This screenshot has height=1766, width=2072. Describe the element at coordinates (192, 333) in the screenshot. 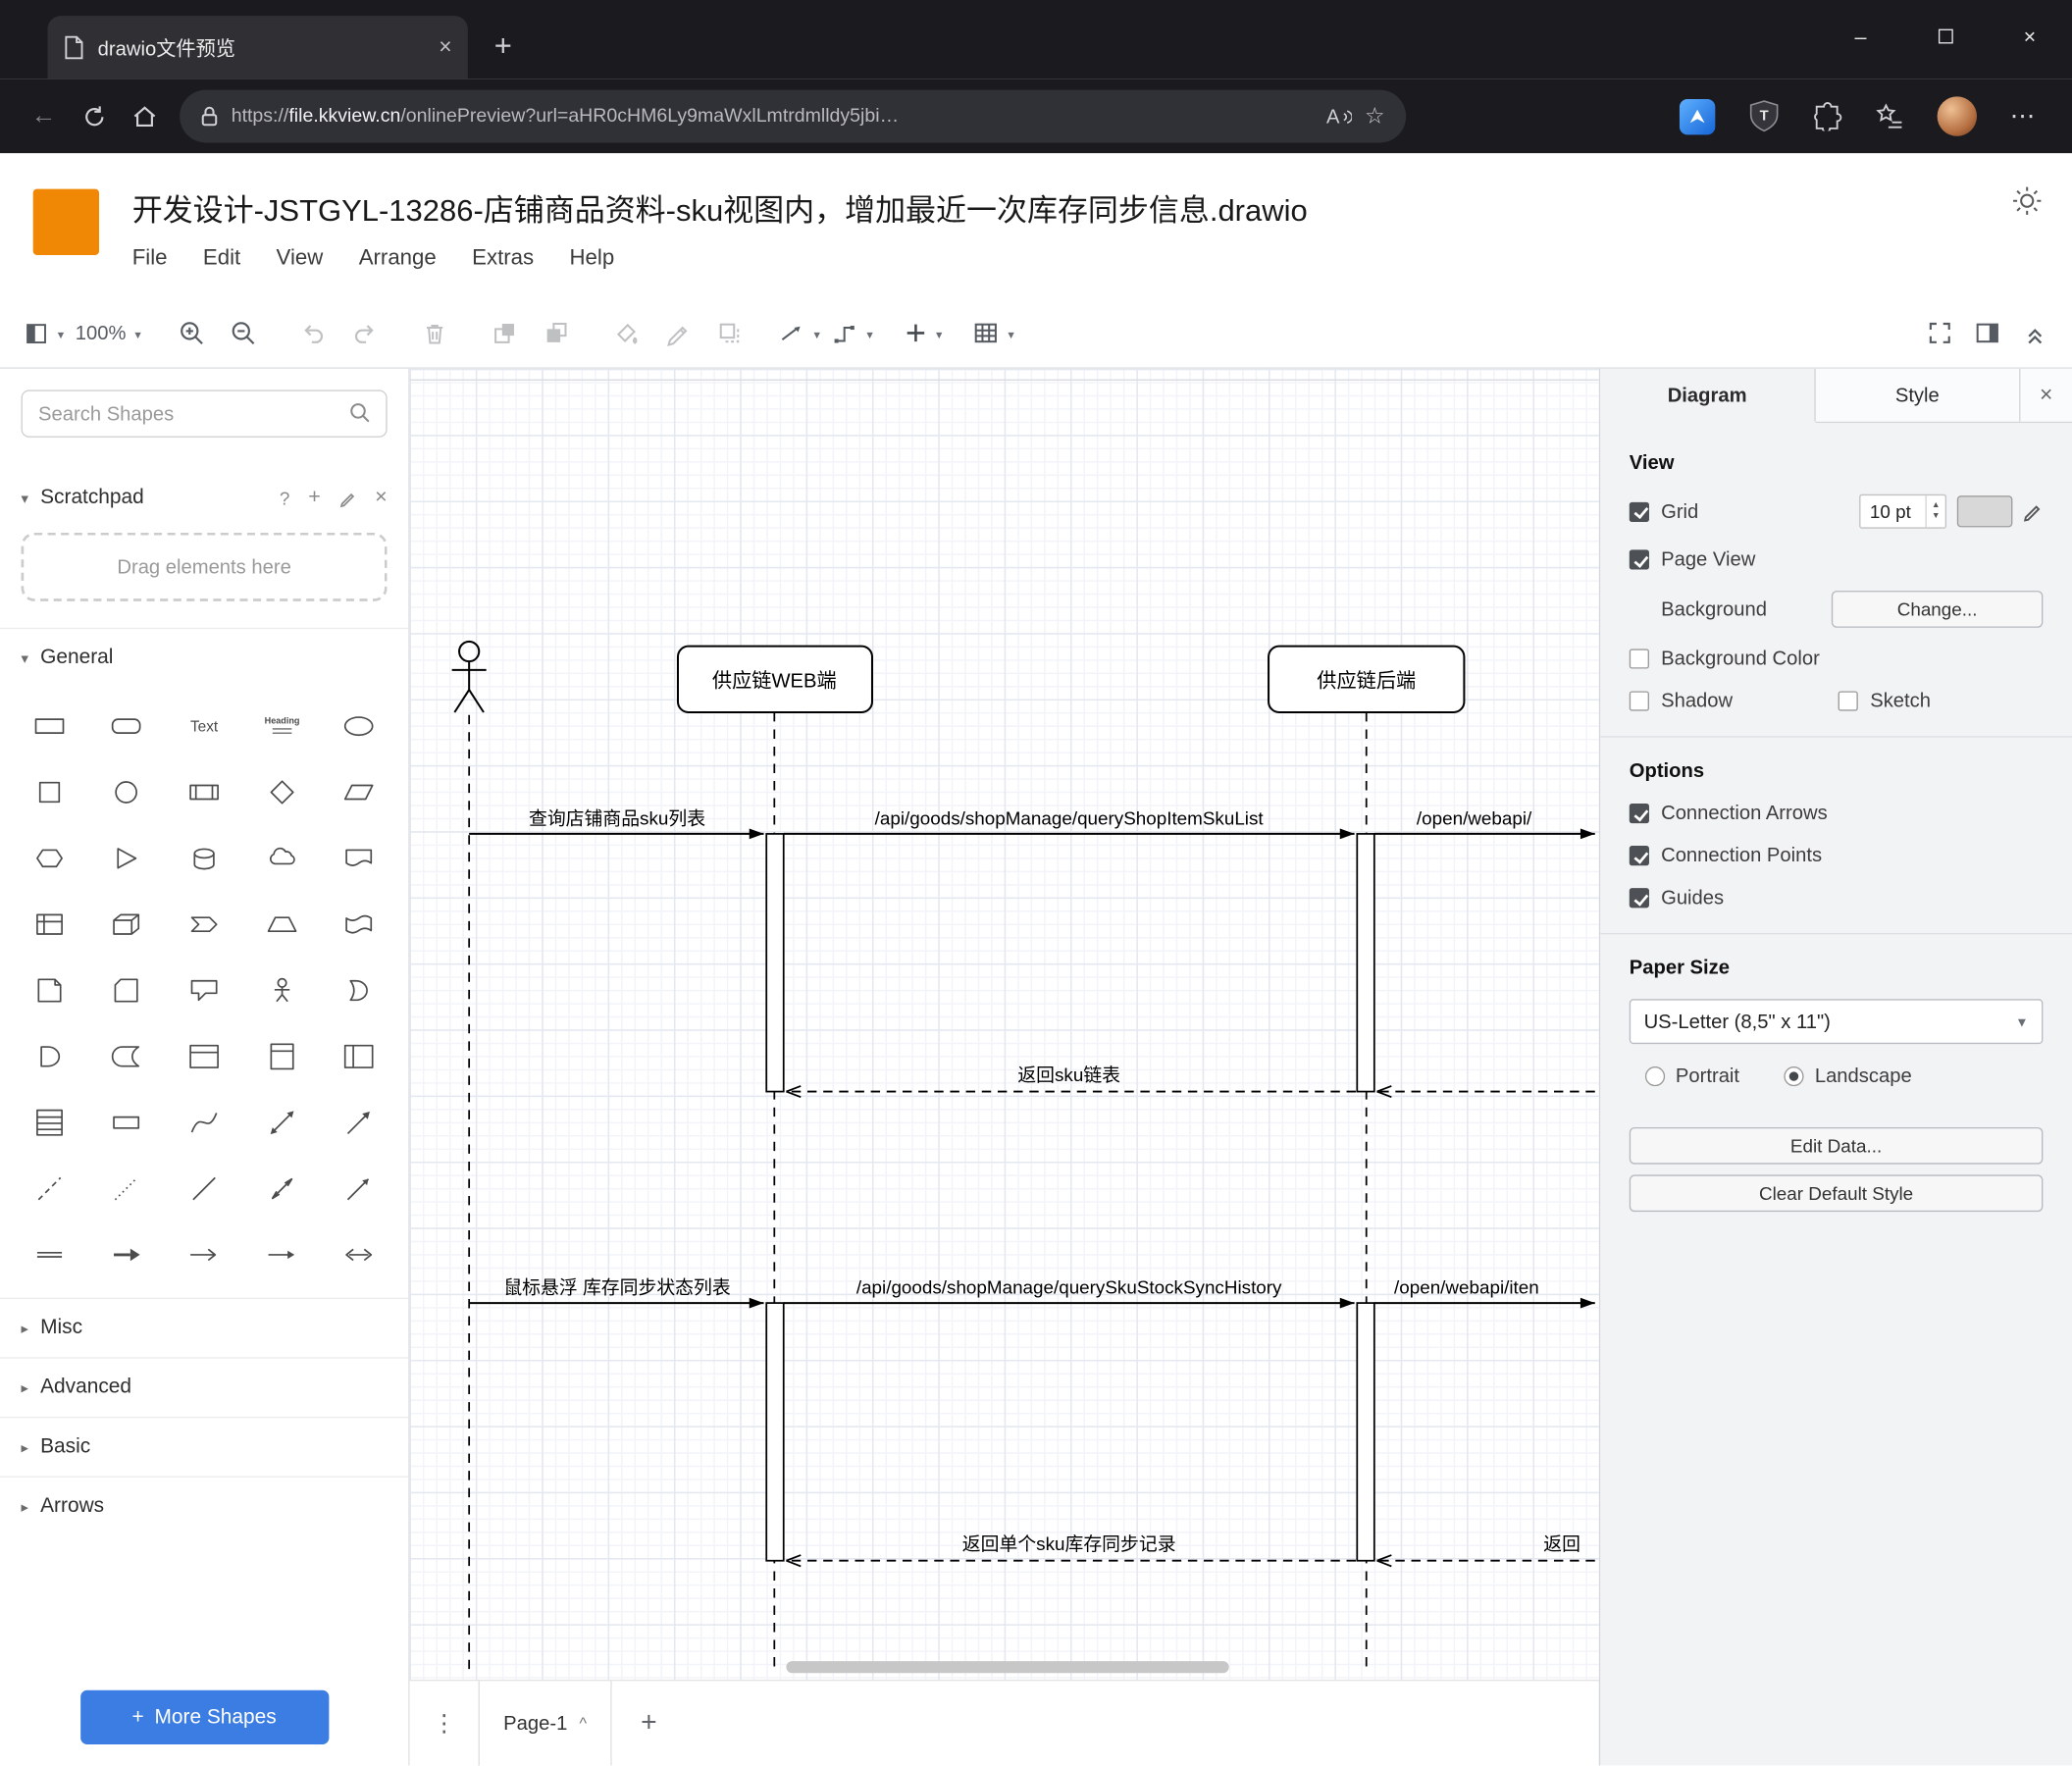

I see `zoom-in-icon` at that location.